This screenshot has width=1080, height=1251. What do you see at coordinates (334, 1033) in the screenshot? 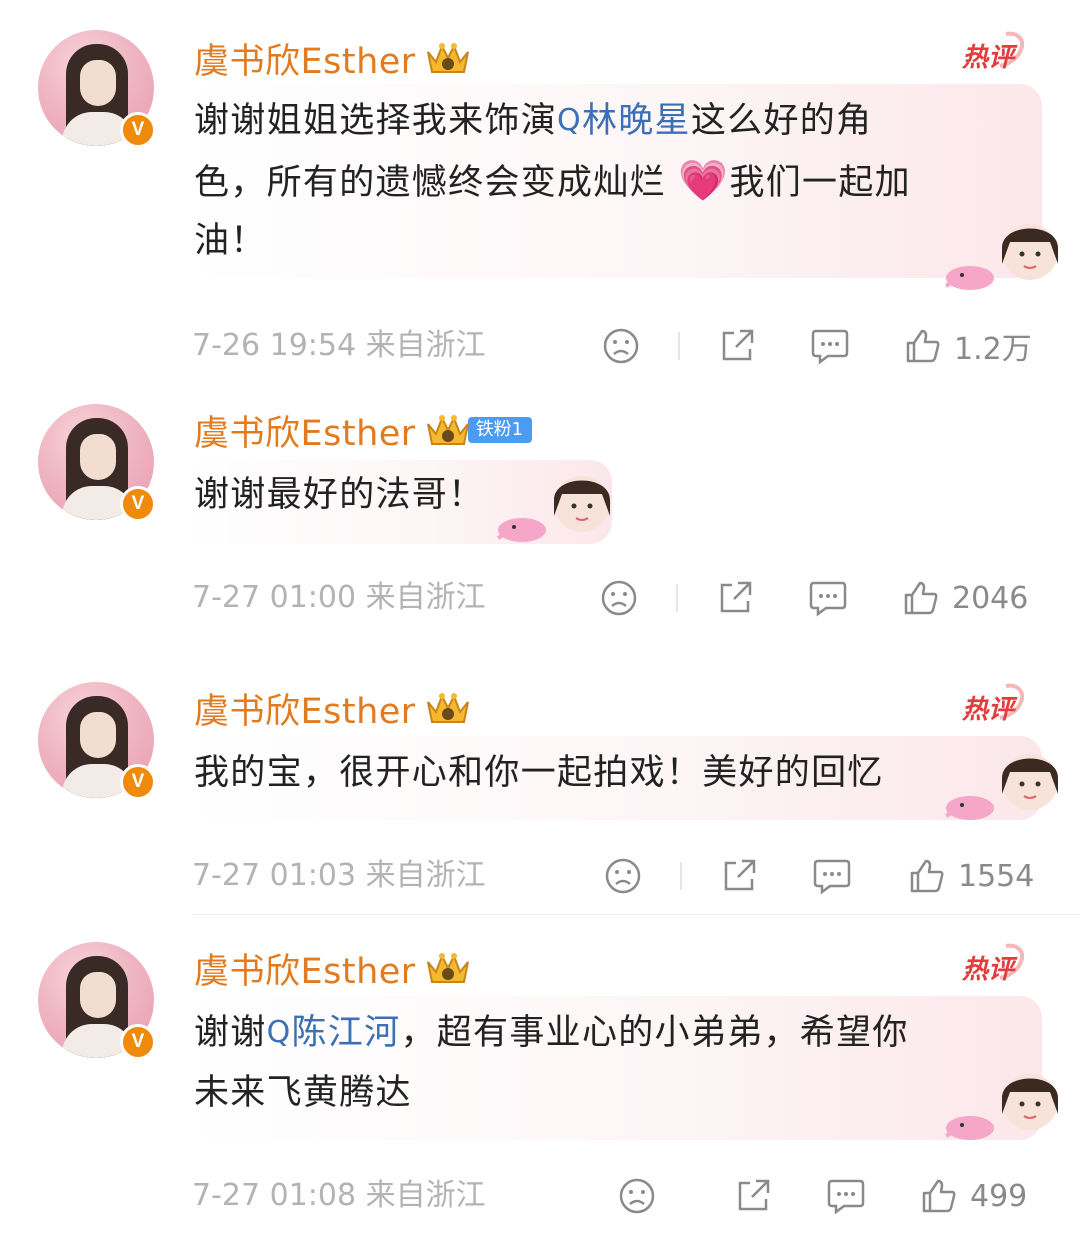
I see `topic-link: Q陈江河` at bounding box center [334, 1033].